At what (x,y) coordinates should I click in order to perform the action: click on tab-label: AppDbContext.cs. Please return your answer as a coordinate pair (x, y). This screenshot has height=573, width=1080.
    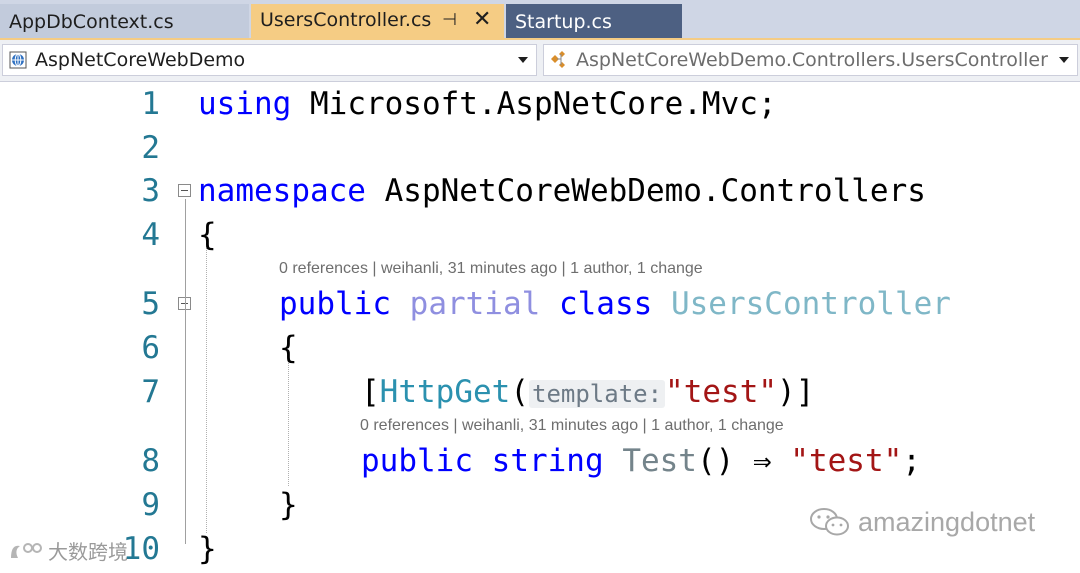
    Looking at the image, I should click on (91, 21).